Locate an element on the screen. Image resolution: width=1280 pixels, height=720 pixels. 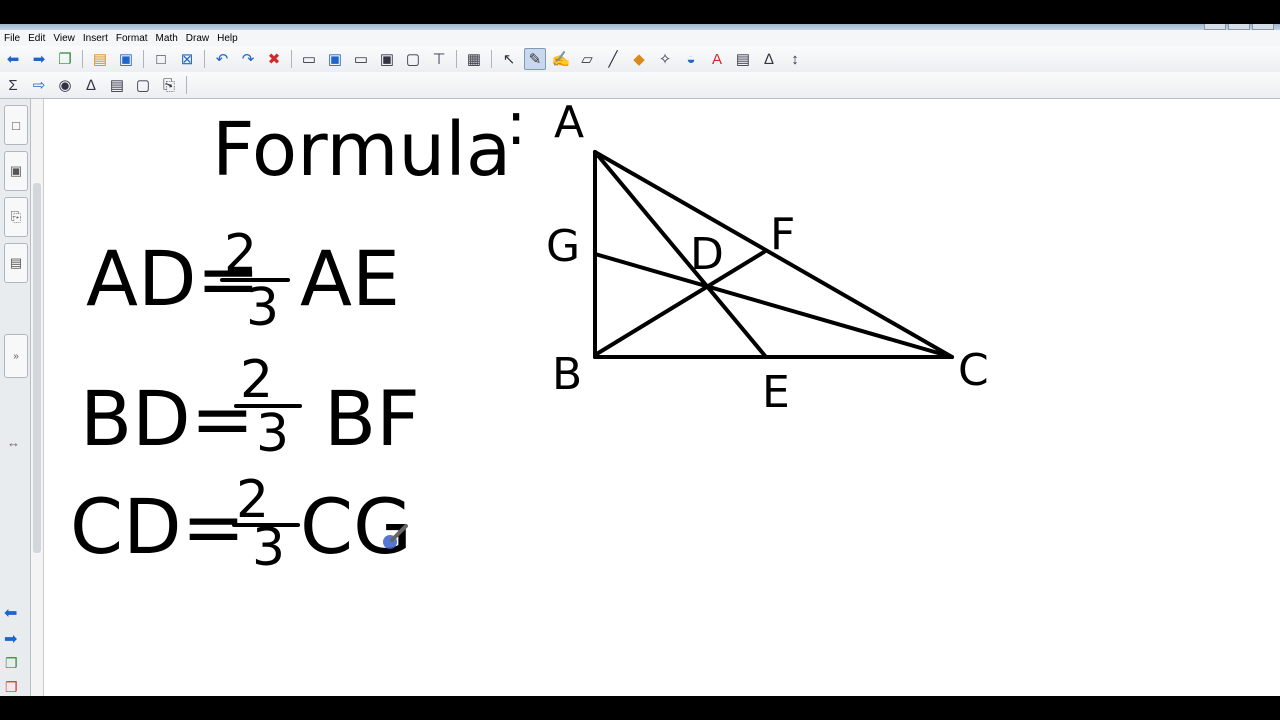
properties-tab: ▤ is located at coordinates (16, 263).